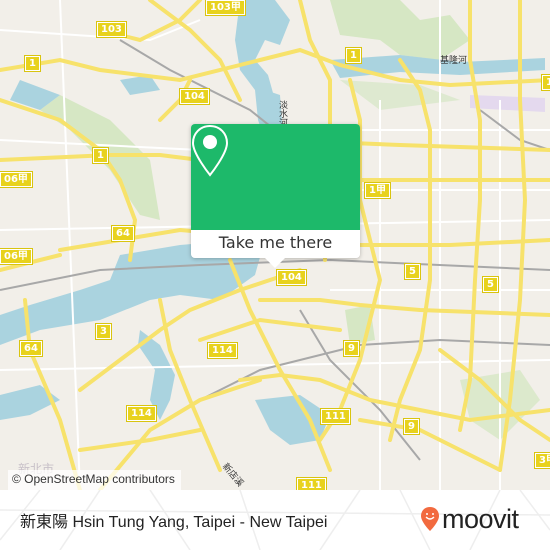 The image size is (550, 550). I want to click on moovit-logo: moovit, so click(477, 519).